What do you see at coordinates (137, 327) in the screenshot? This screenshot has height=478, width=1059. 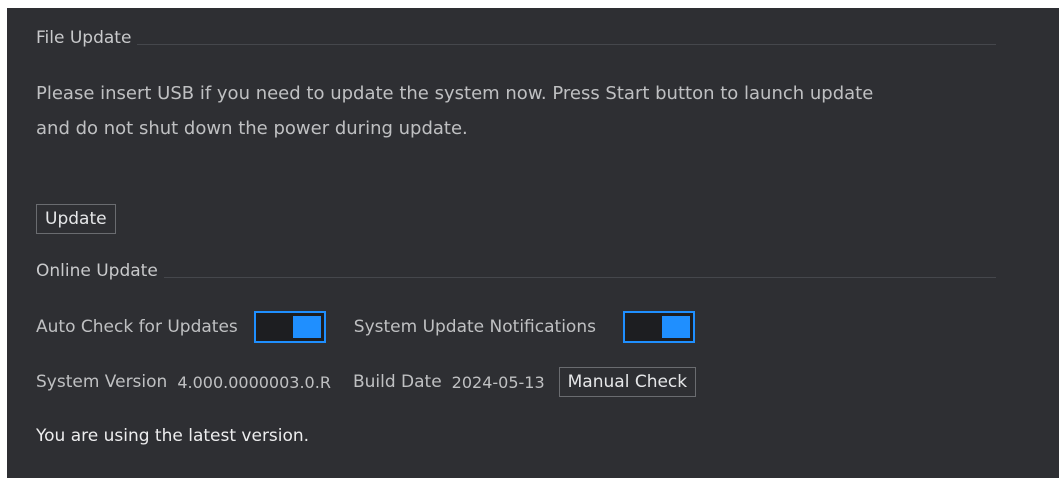 I see `auto-check-label: Auto Check for Updates` at bounding box center [137, 327].